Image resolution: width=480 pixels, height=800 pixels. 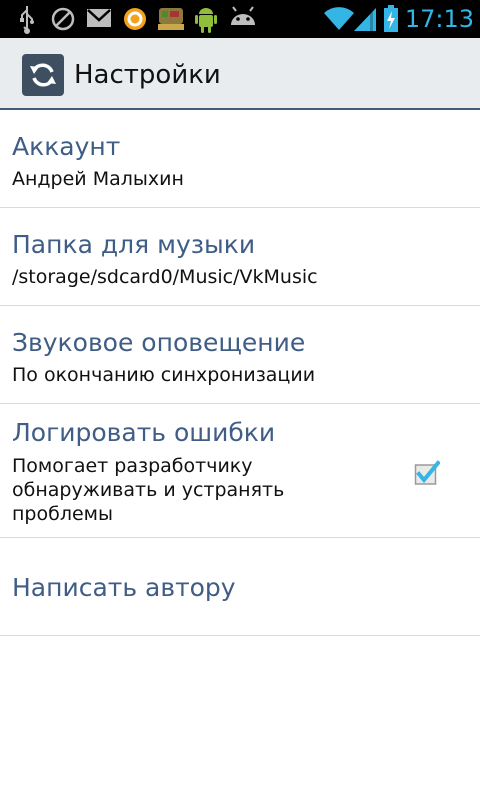 I want to click on setting-title: Аккаунт, so click(x=66, y=146).